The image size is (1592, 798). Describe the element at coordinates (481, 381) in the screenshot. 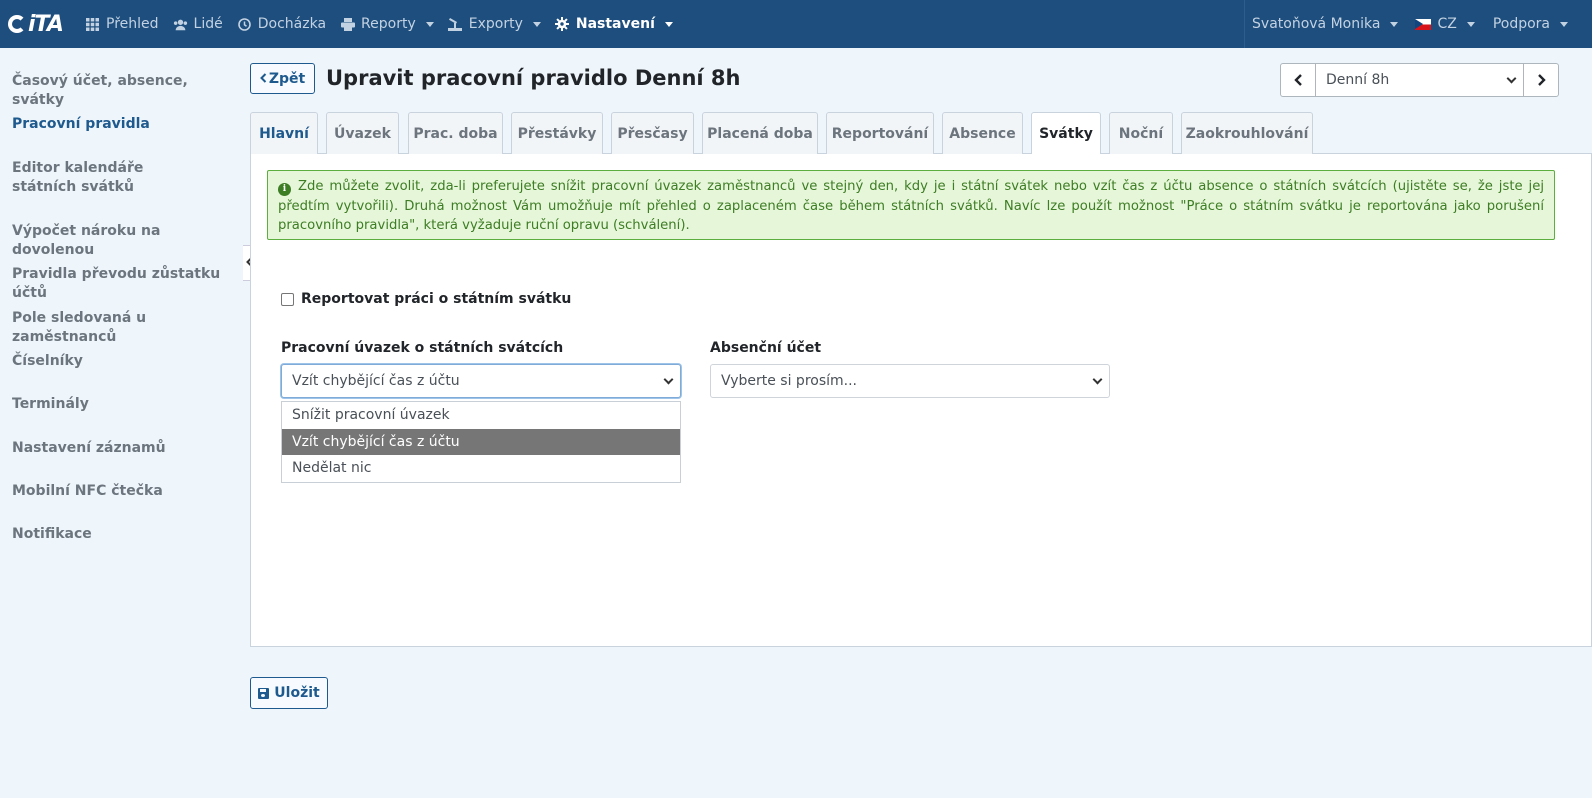

I see `workload-select: Vzít chybějící čas z účtu` at that location.